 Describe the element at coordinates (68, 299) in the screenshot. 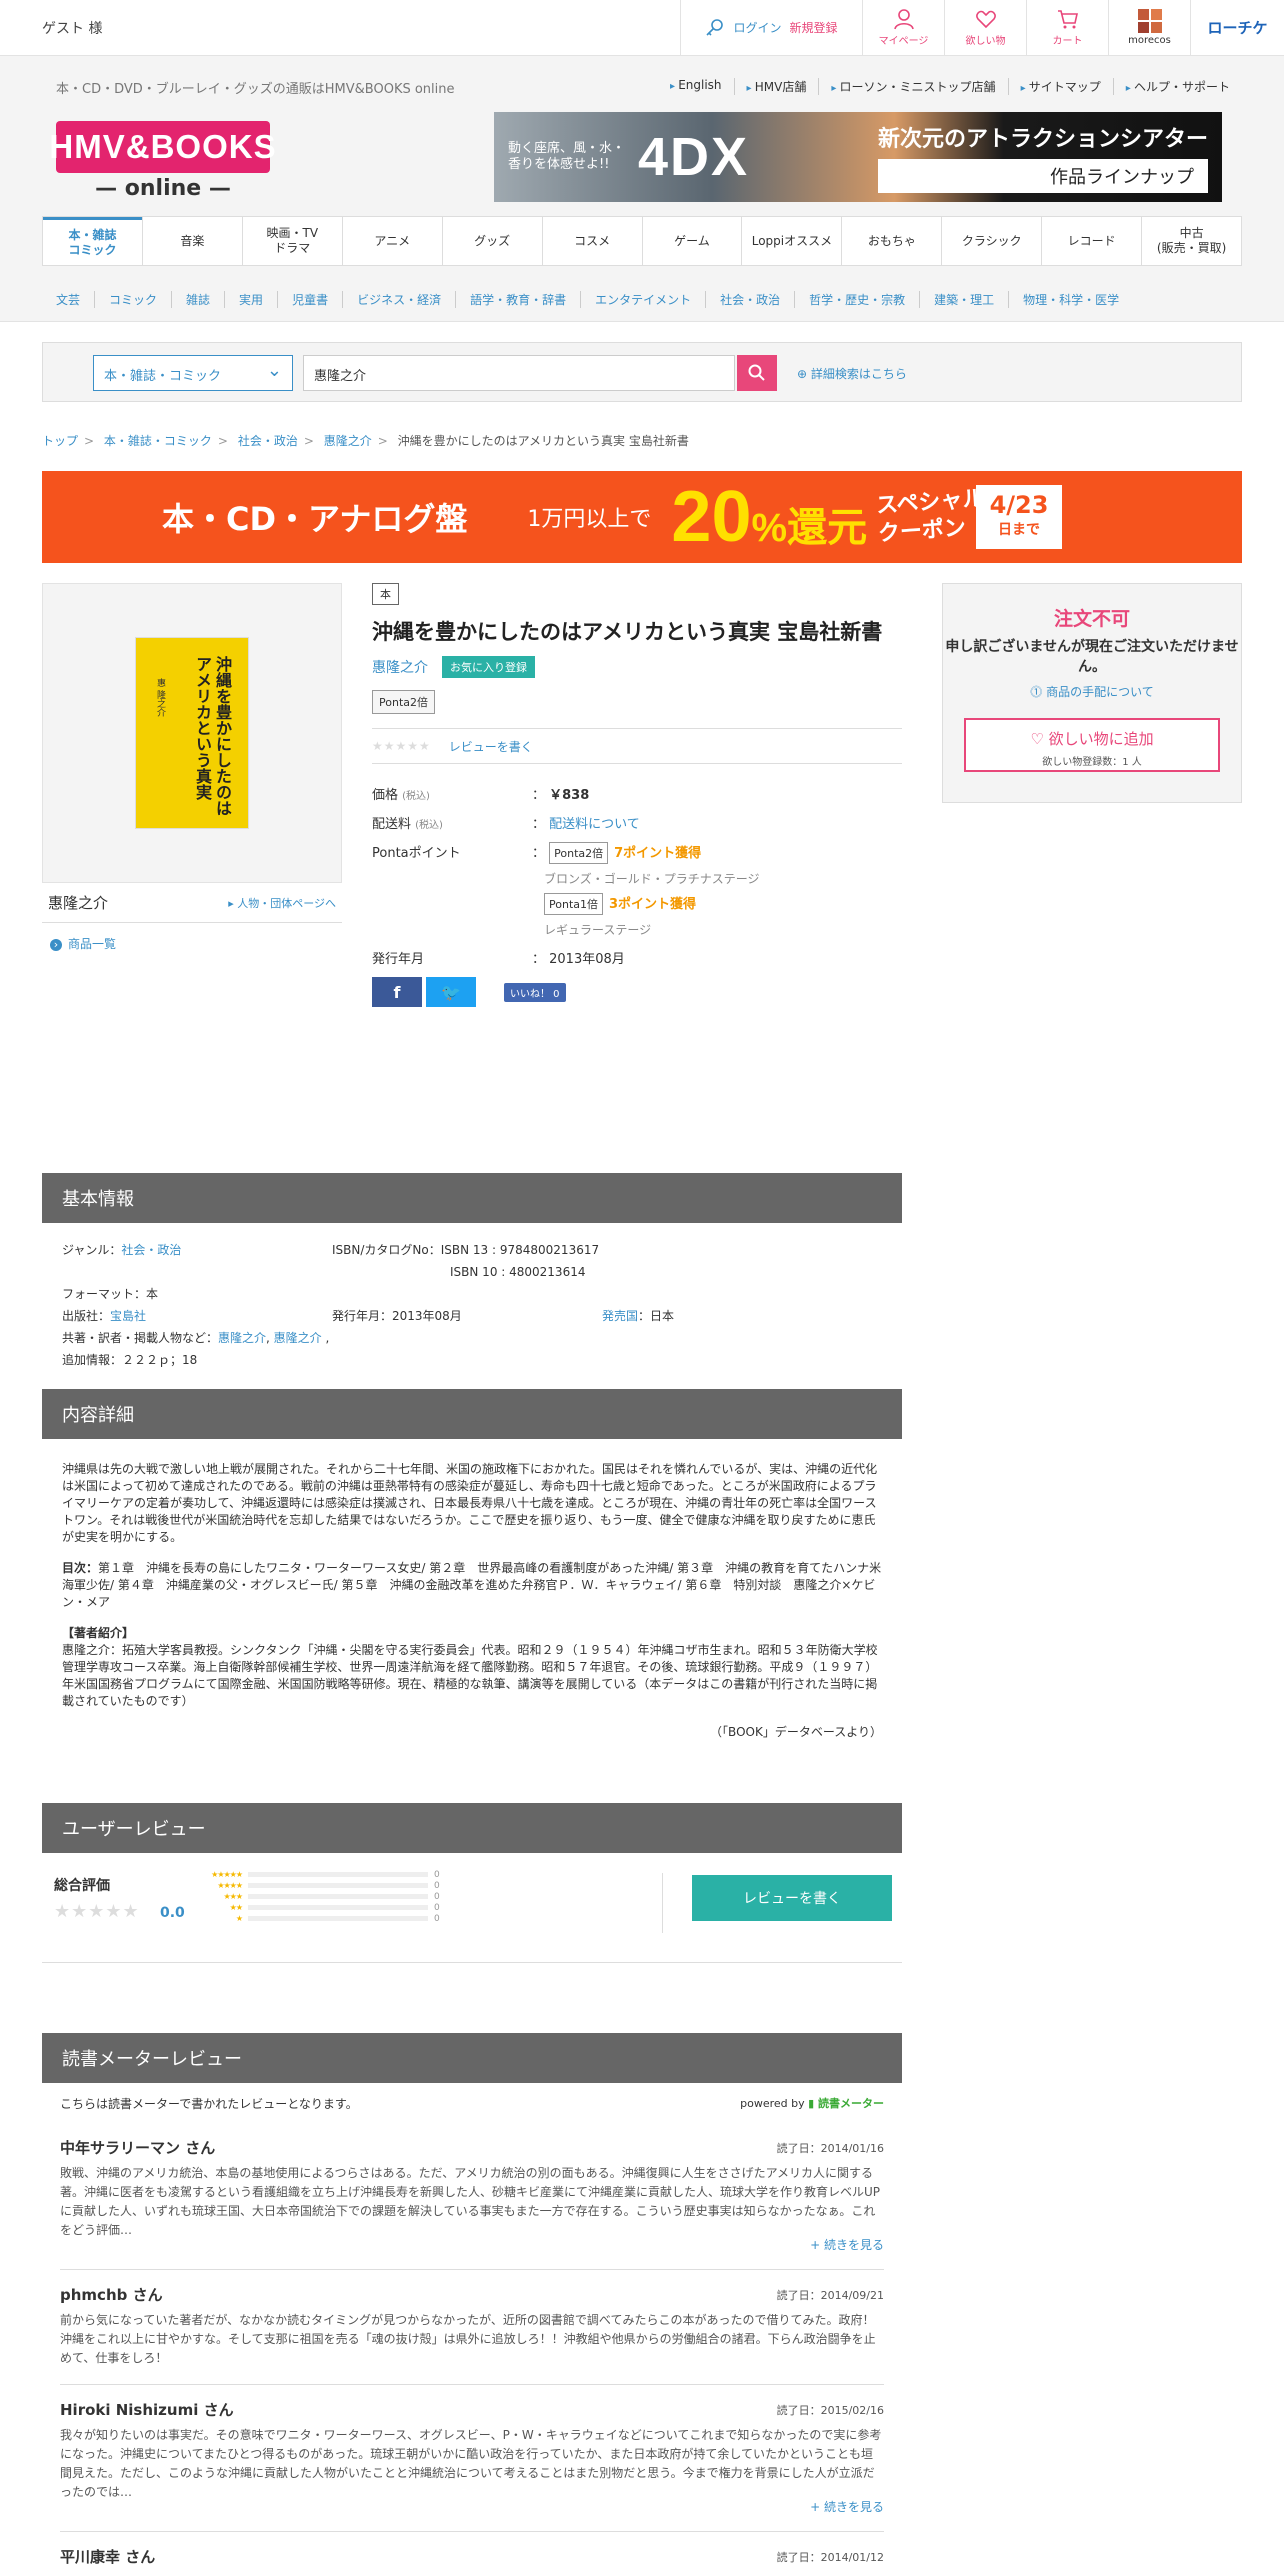

I see `subcategory-link-0: 文芸` at that location.